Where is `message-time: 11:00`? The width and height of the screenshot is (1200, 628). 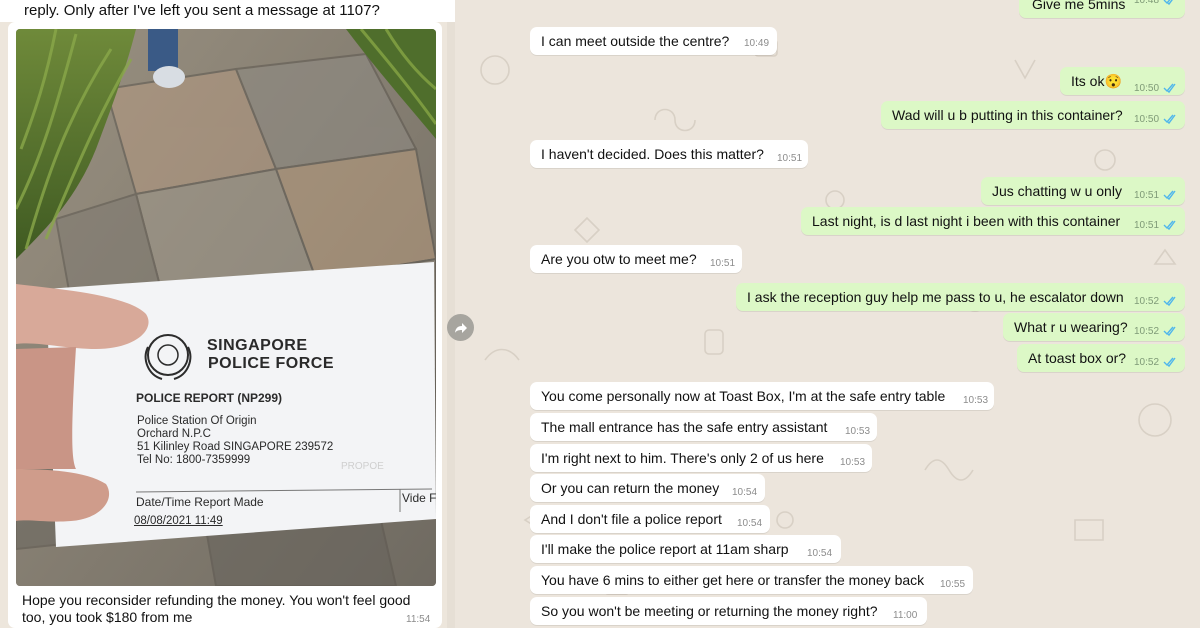
message-time: 11:00 is located at coordinates (905, 615).